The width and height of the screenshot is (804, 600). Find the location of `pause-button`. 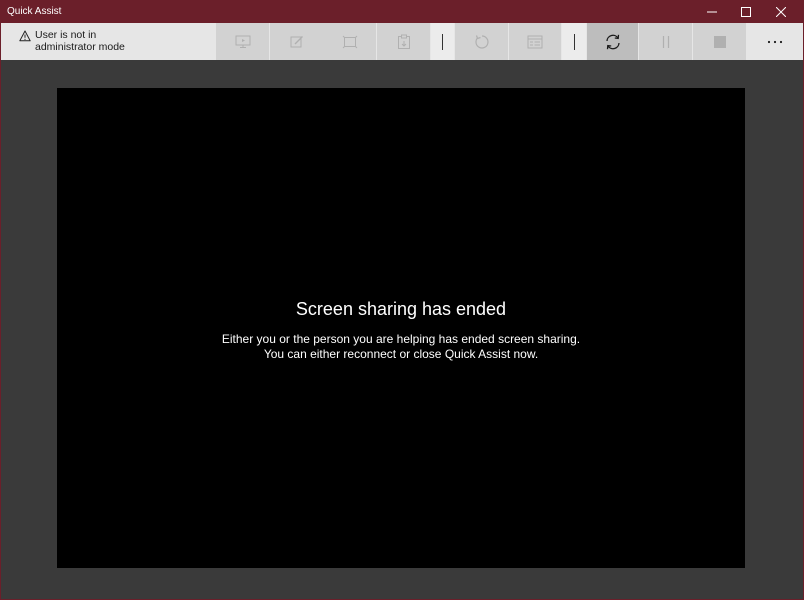

pause-button is located at coordinates (665, 41).